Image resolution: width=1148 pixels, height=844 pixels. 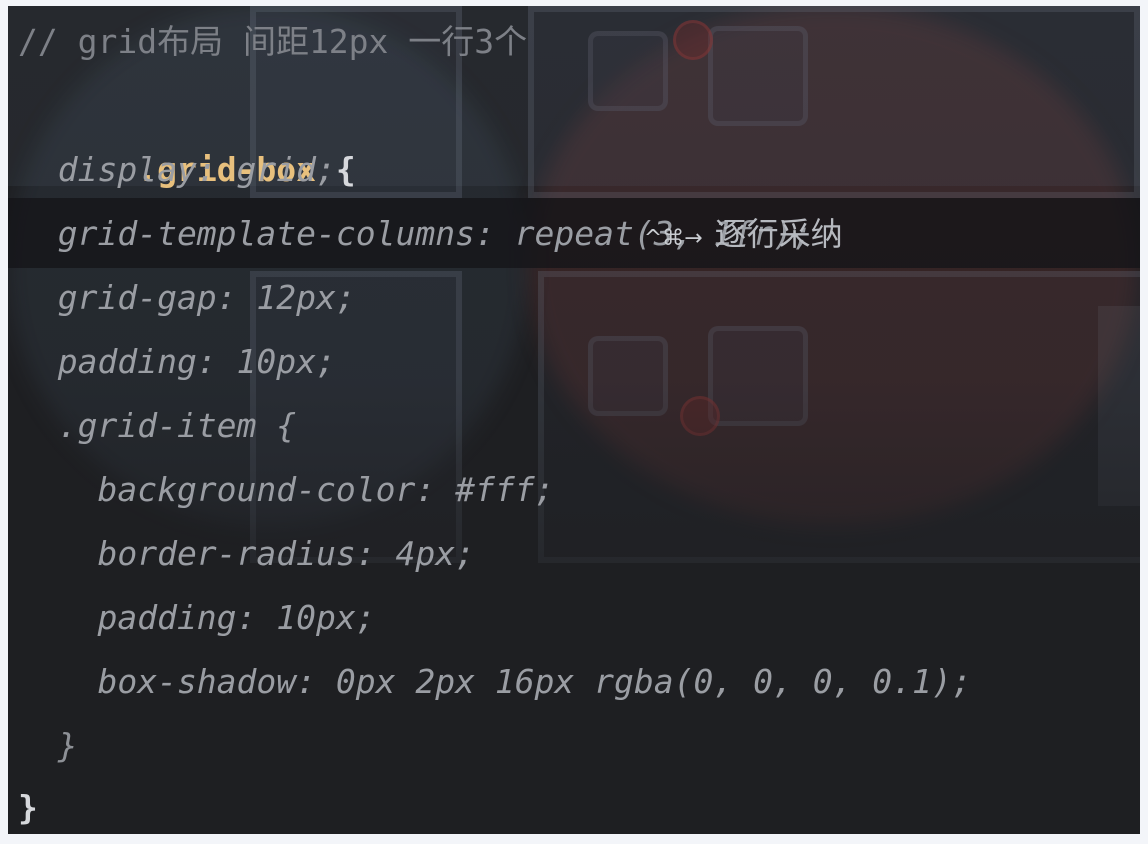 What do you see at coordinates (286, 489) in the screenshot?
I see `suggestion-line: background-color: #fff;` at bounding box center [286, 489].